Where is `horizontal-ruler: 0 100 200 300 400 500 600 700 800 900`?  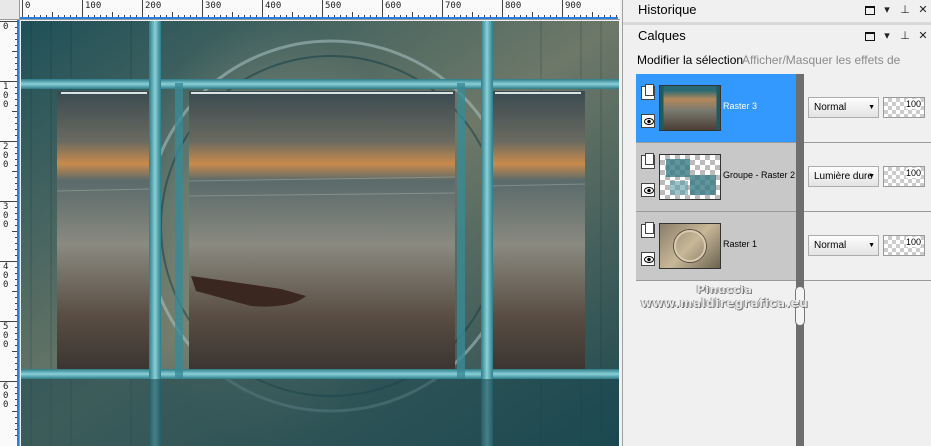
horizontal-ruler: 0 100 200 300 400 500 600 700 800 900 is located at coordinates (320, 10).